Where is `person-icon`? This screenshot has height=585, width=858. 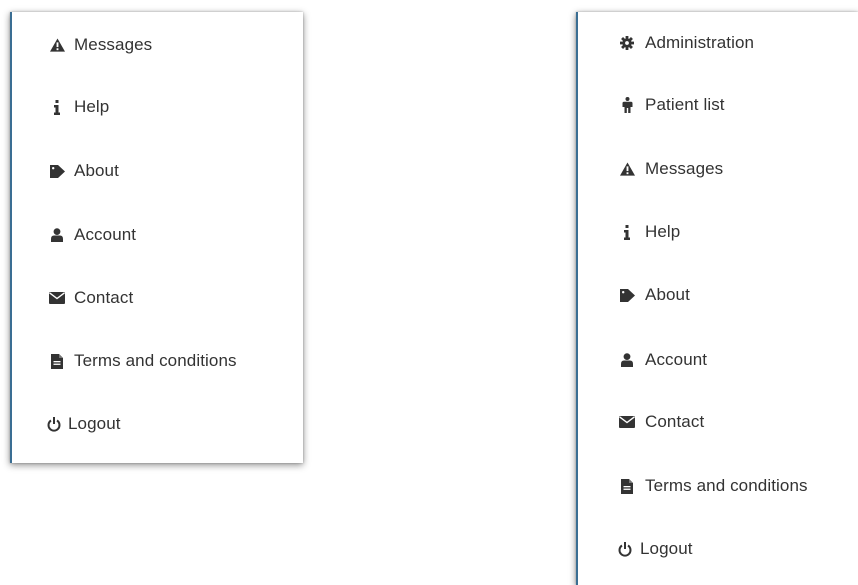
person-icon is located at coordinates (627, 105).